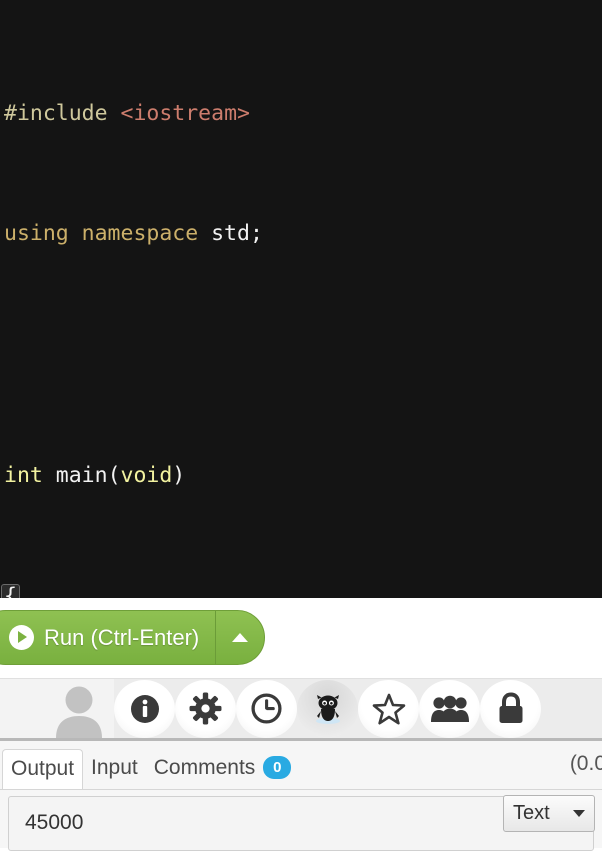 This screenshot has height=851, width=602. I want to click on lock-icon, so click(510, 708).